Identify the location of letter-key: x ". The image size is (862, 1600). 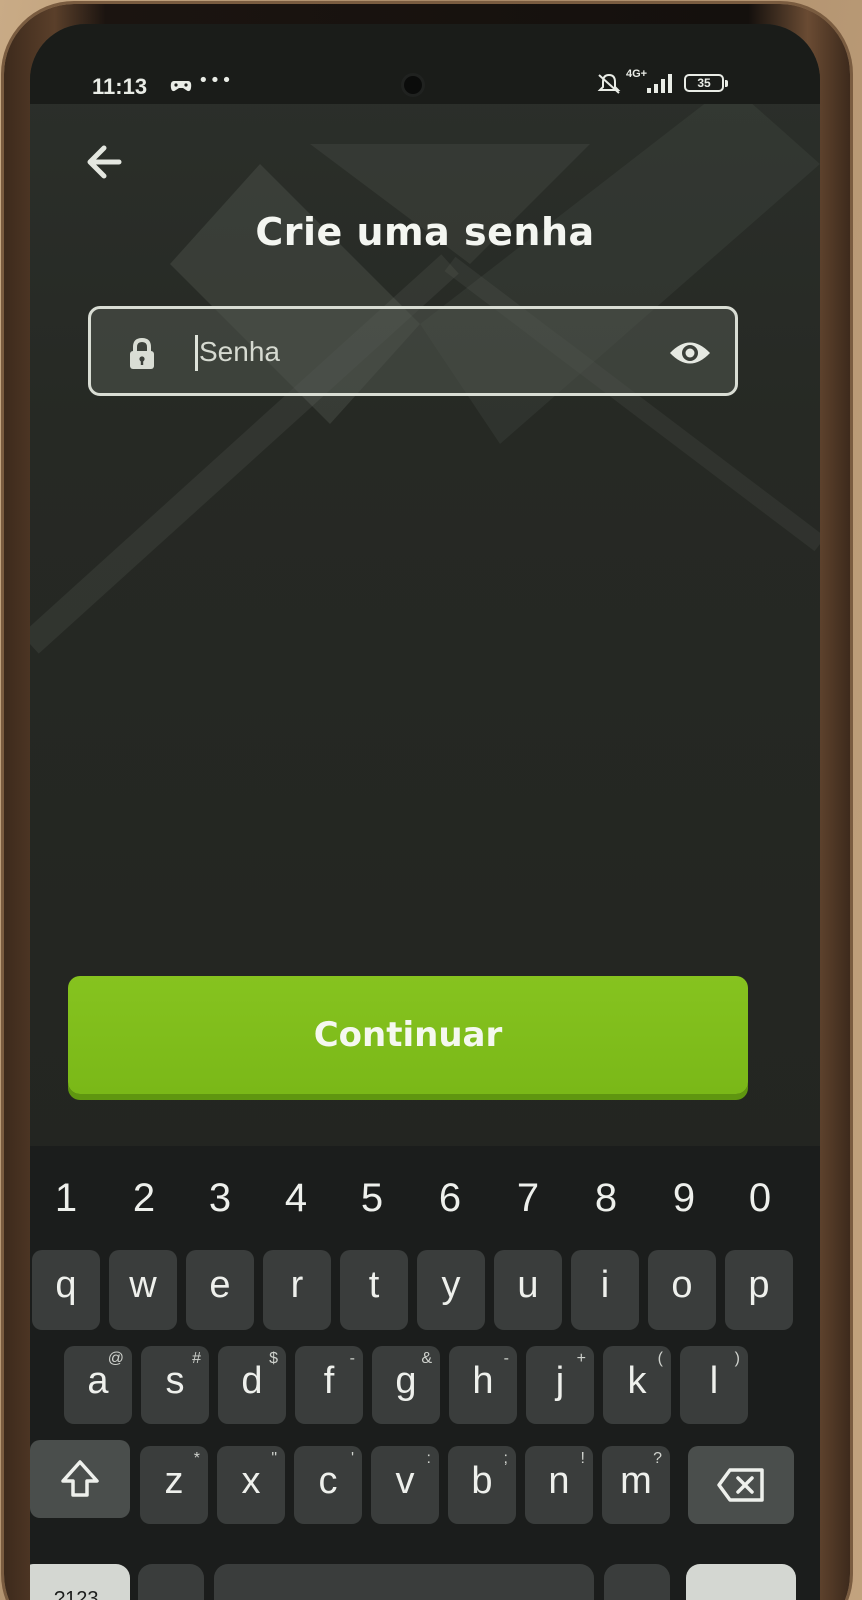
(251, 1485).